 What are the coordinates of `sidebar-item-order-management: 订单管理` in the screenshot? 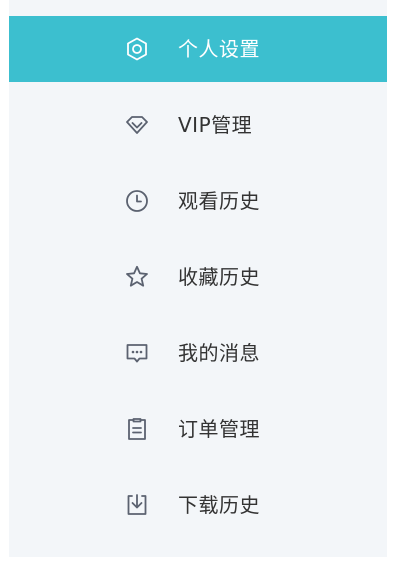 It's located at (198, 429).